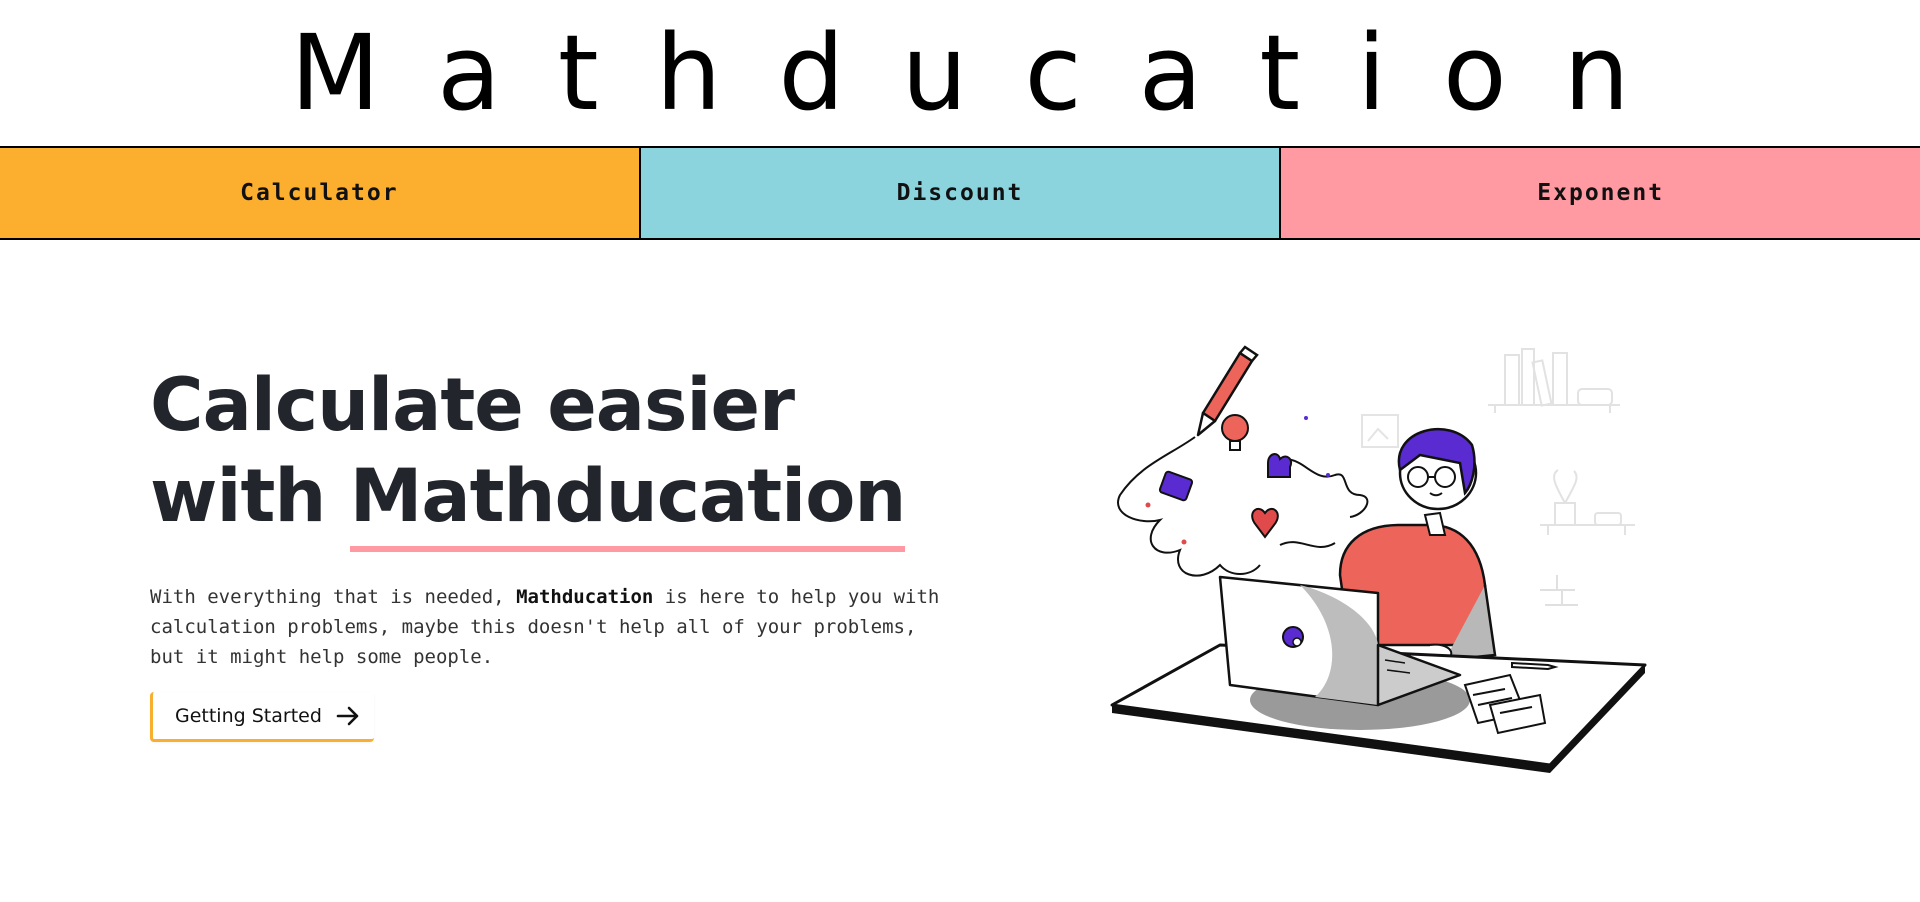 Image resolution: width=1920 pixels, height=902 pixels. What do you see at coordinates (1378, 559) in the screenshot?
I see `person-at-laptop-illustration` at bounding box center [1378, 559].